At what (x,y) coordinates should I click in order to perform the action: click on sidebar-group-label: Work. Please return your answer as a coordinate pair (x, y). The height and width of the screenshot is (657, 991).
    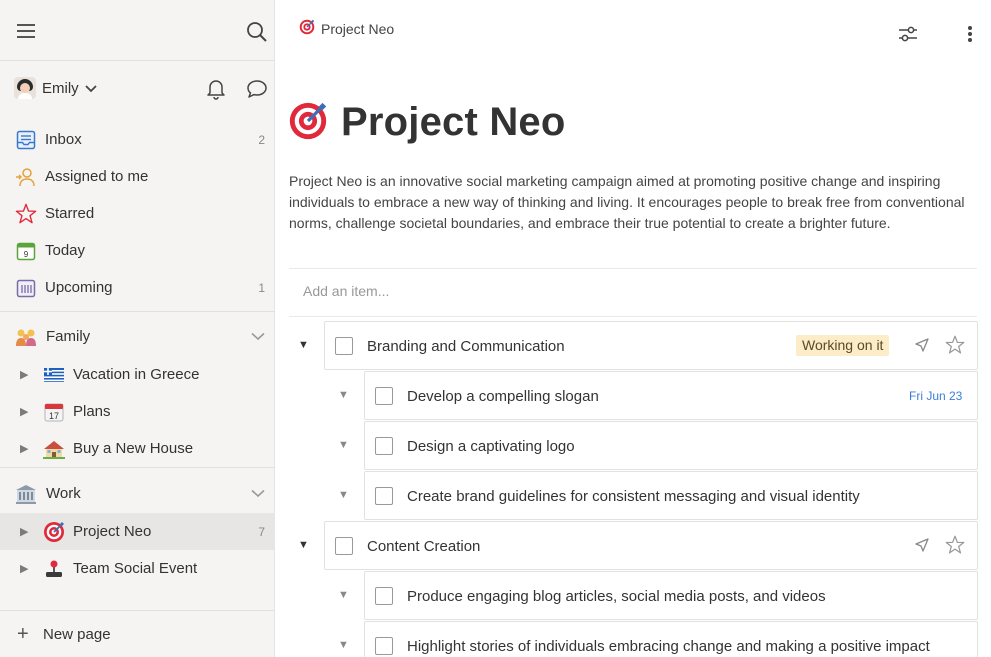
    Looking at the image, I should click on (63, 493).